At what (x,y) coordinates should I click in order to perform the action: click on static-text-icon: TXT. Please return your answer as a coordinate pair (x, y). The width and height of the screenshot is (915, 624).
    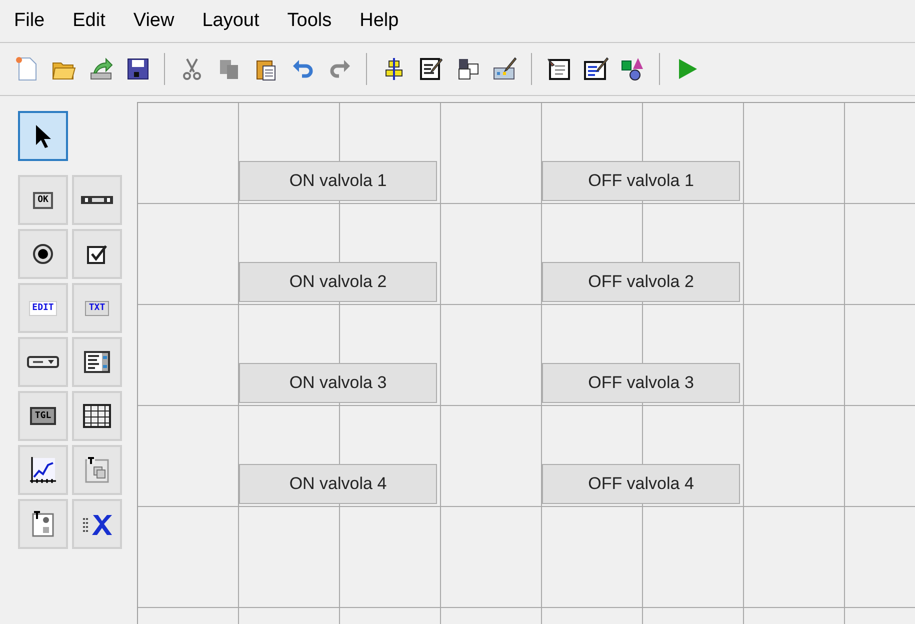
    Looking at the image, I should click on (97, 308).